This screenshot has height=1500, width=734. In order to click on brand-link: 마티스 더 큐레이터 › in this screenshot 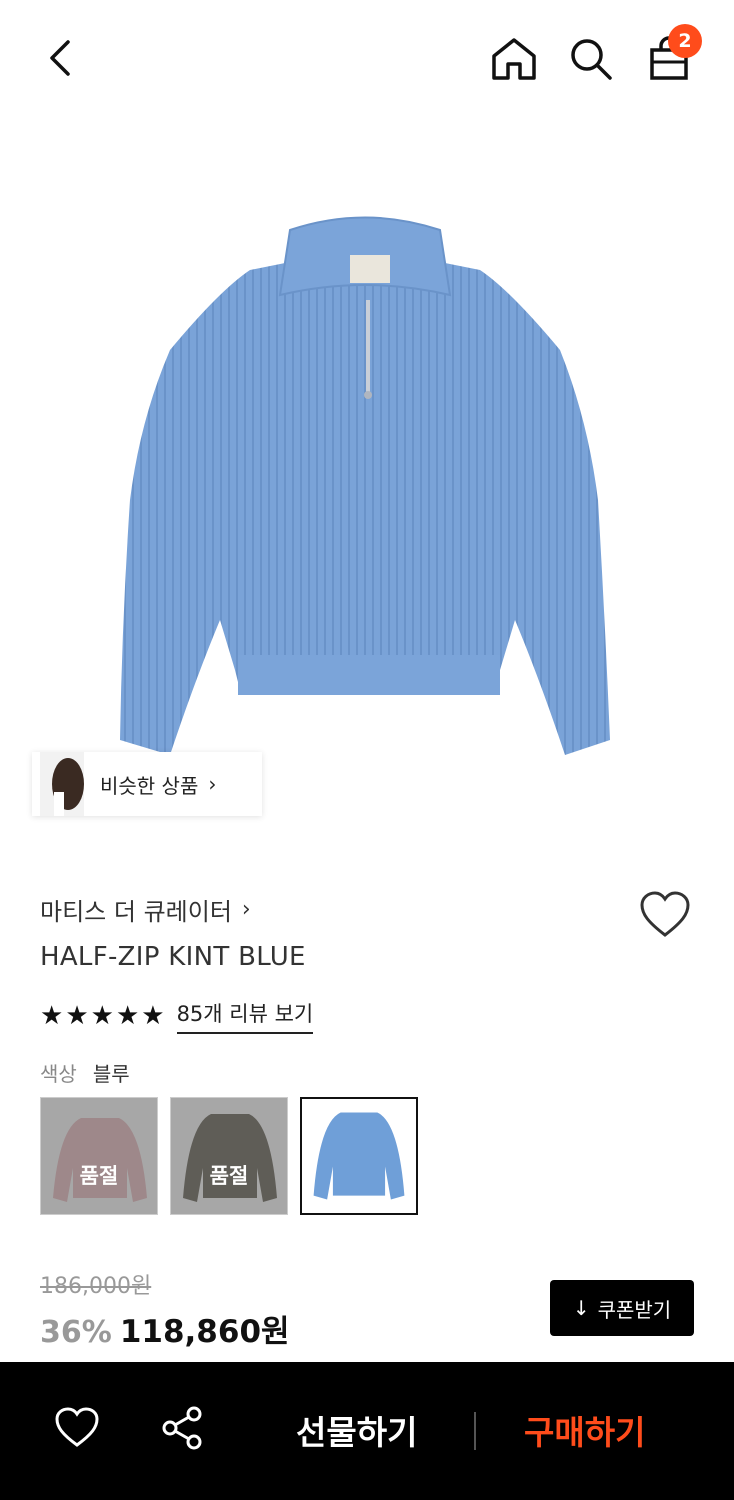, I will do `click(145, 909)`.